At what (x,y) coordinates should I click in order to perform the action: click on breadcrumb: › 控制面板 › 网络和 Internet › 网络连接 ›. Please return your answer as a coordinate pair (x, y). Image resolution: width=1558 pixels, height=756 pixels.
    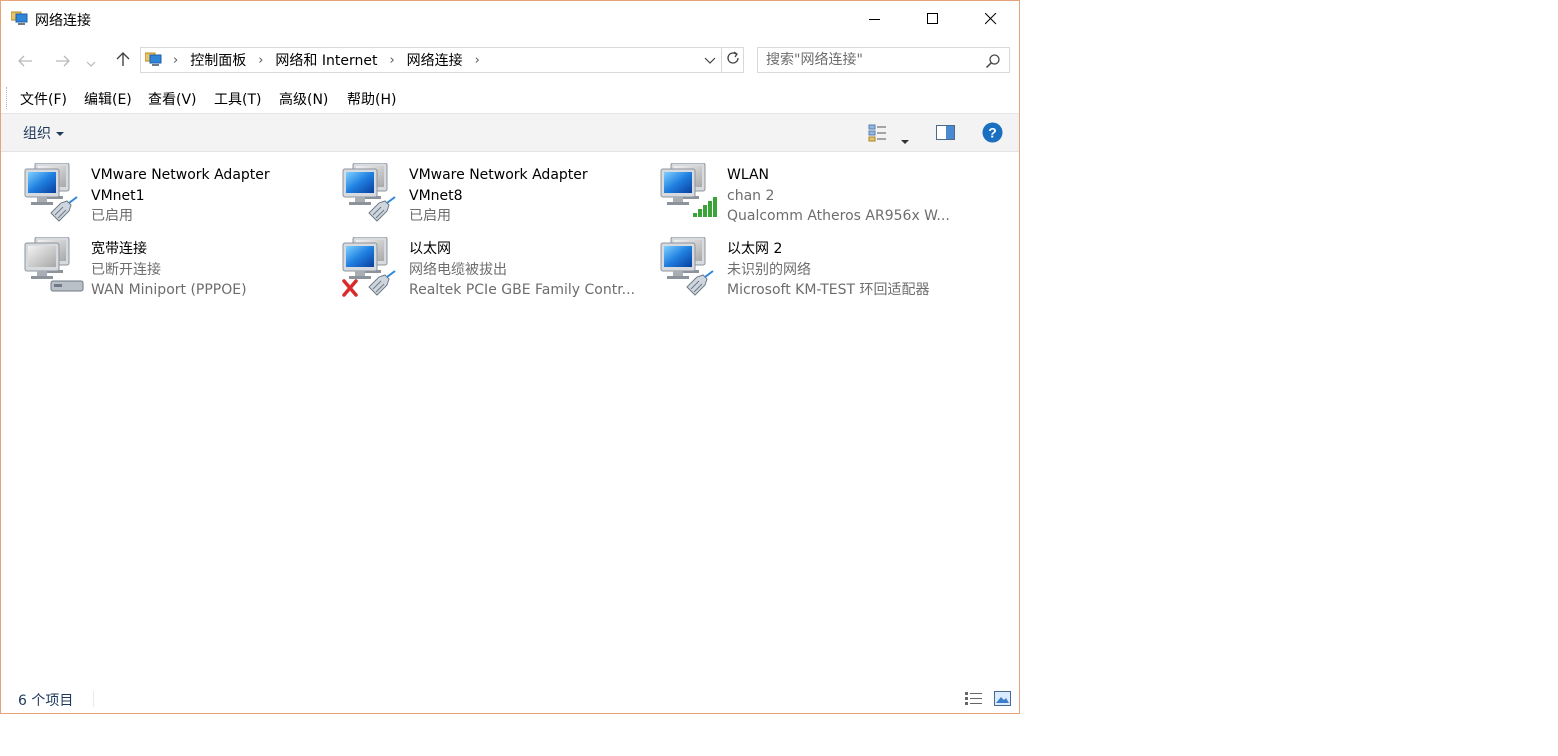
    Looking at the image, I should click on (326, 60).